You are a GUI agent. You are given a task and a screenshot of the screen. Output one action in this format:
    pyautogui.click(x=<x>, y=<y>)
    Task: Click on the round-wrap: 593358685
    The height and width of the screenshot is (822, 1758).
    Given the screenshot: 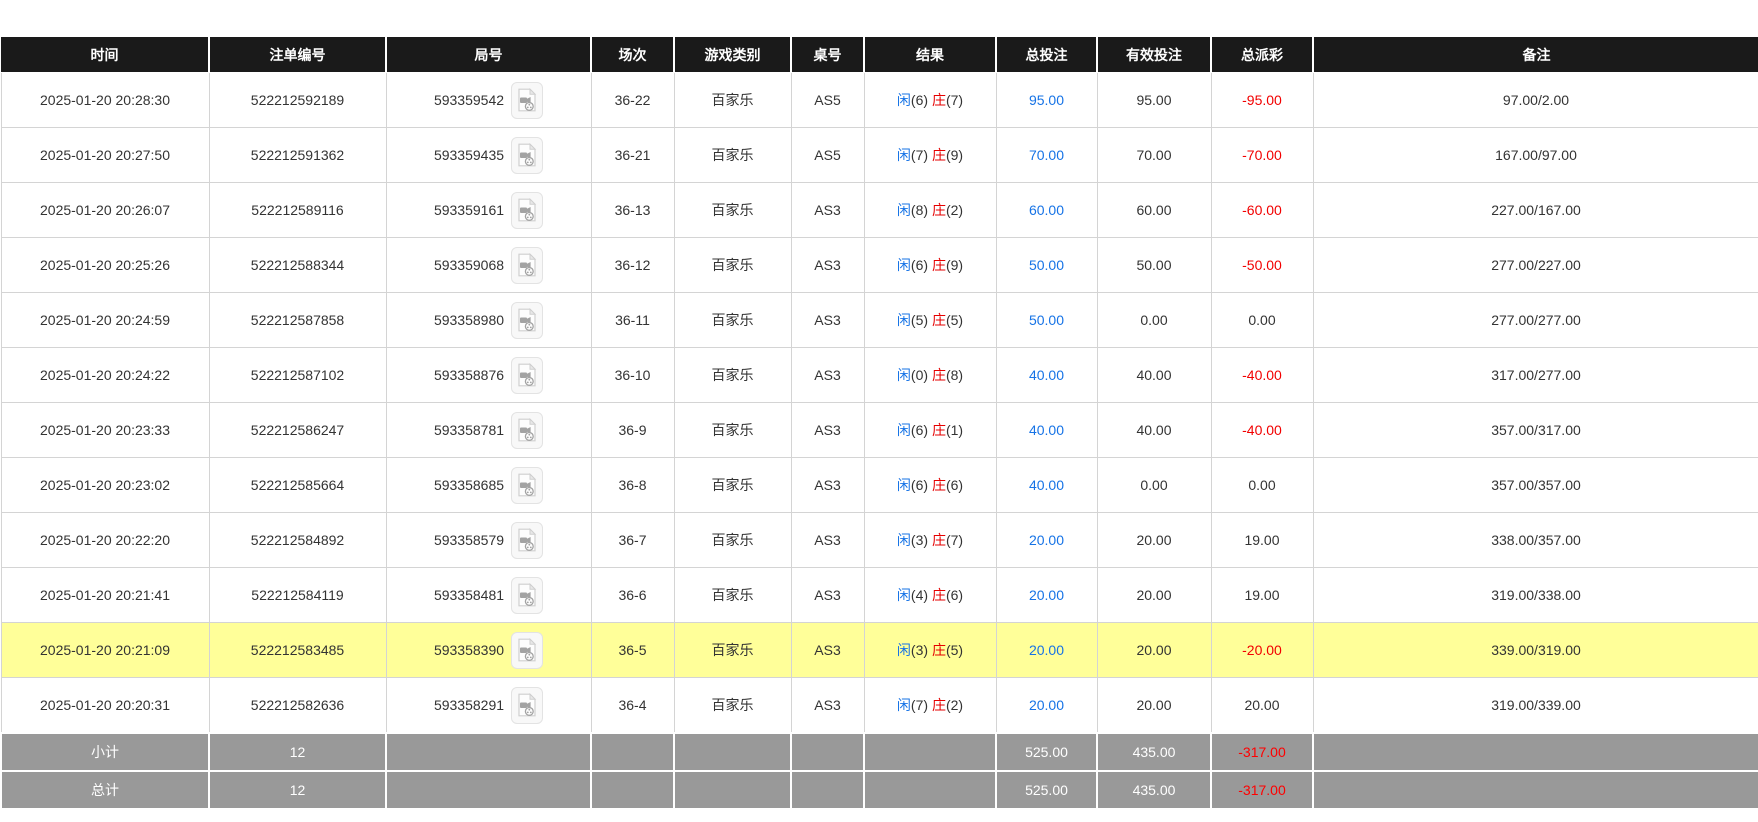 What is the action you would take?
    pyautogui.click(x=489, y=485)
    